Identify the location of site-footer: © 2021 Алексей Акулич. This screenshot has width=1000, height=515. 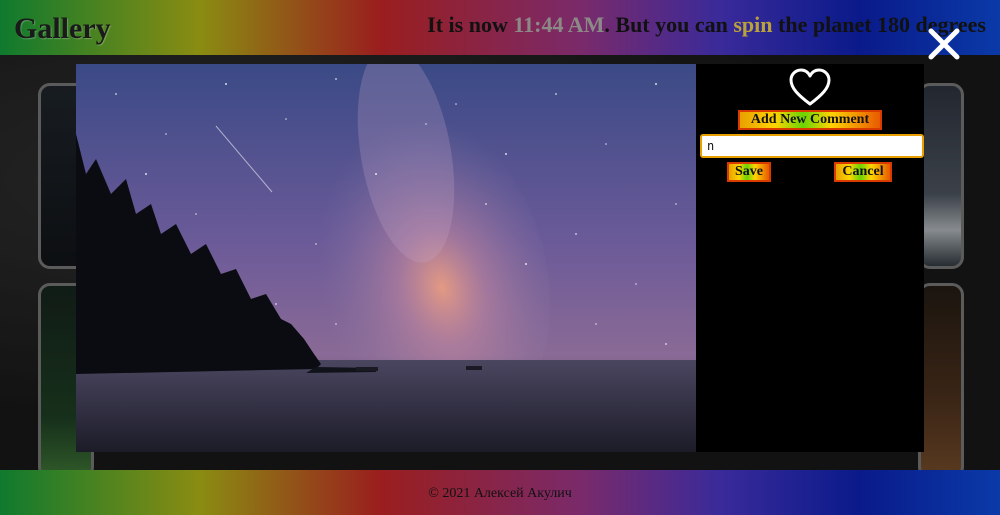
(500, 492).